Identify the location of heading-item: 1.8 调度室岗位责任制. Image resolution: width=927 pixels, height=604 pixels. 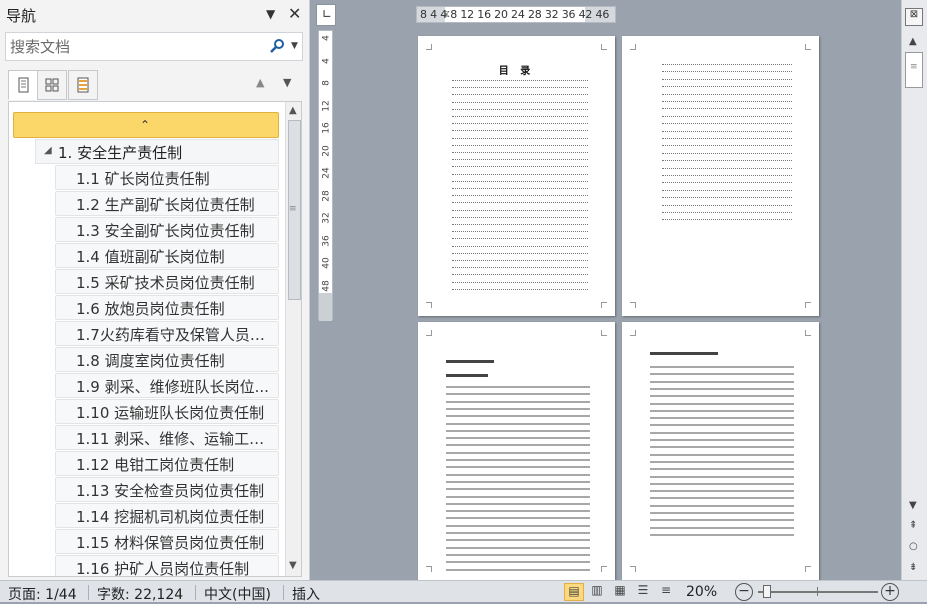
(167, 359).